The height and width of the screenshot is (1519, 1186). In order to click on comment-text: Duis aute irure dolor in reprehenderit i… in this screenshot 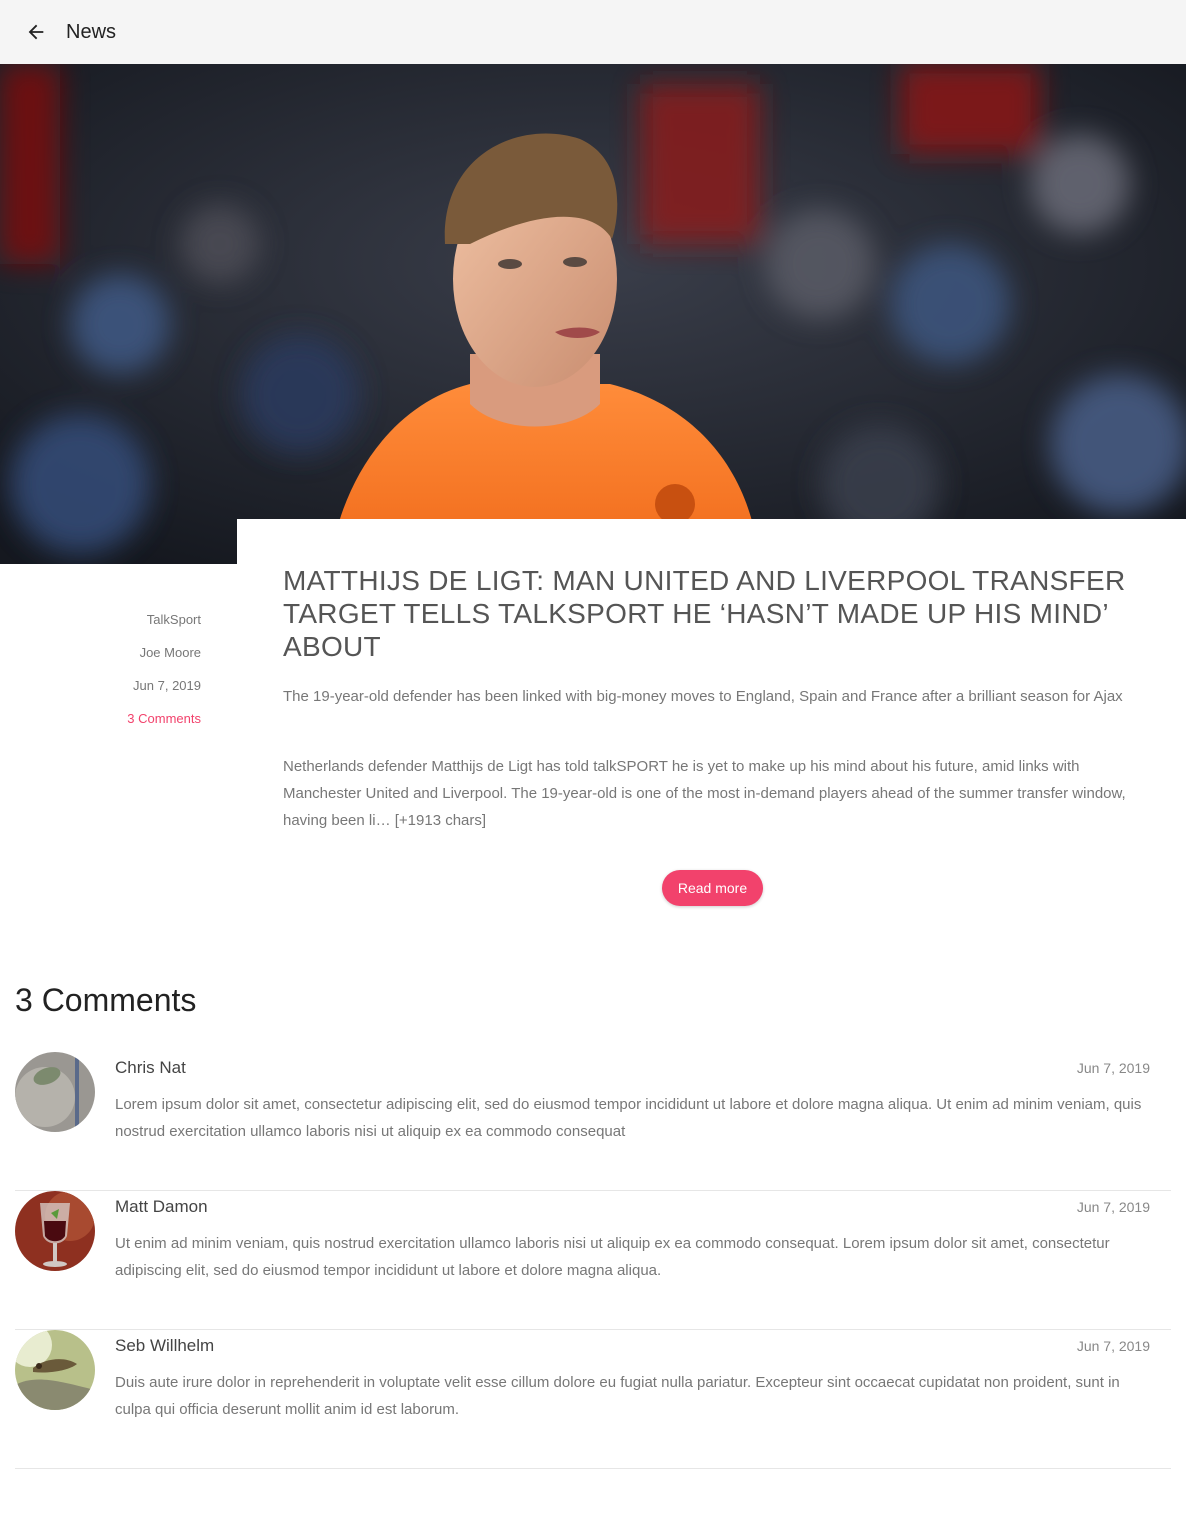, I will do `click(617, 1396)`.